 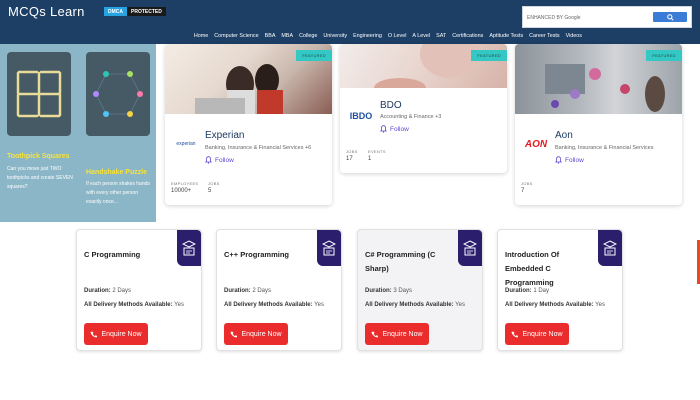 I want to click on duration-value: 2 Days, so click(x=122, y=291).